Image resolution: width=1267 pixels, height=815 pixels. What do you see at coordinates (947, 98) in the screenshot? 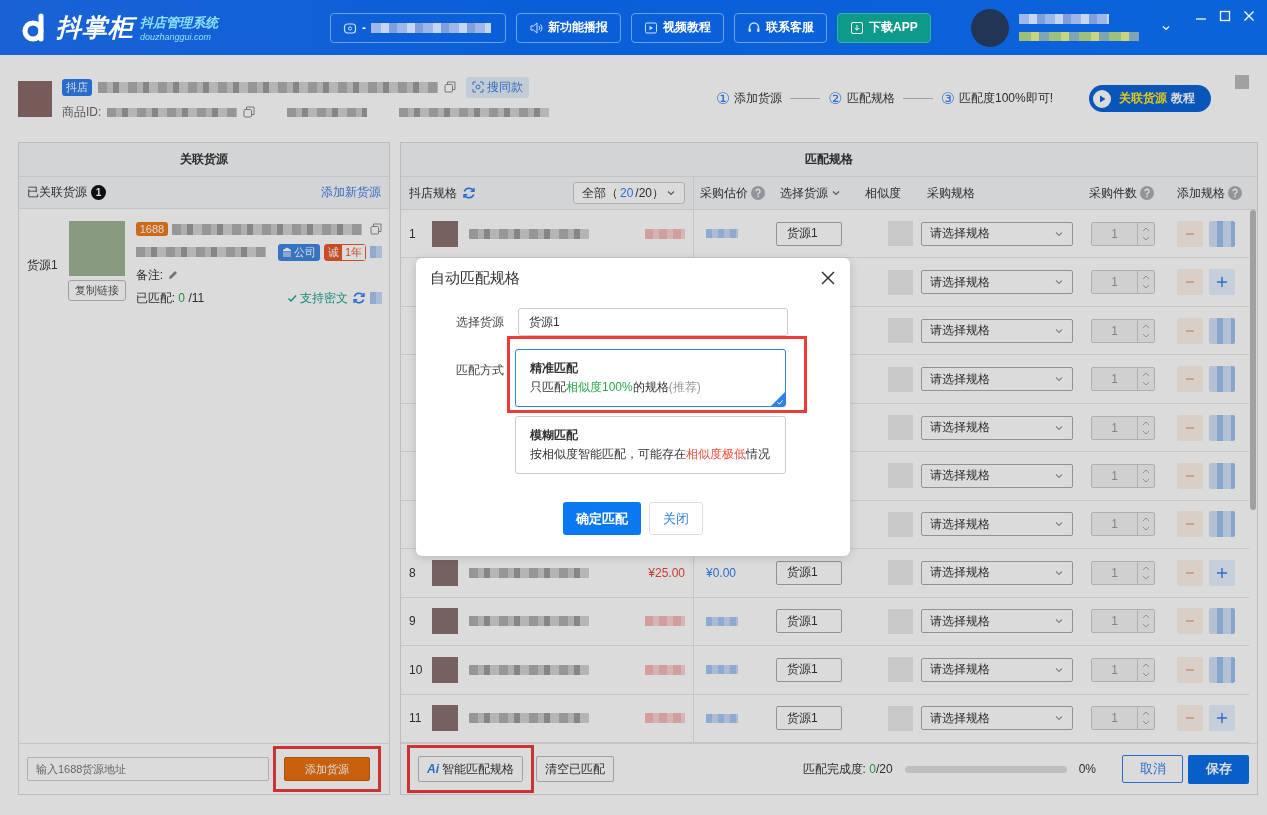
I see `step-number: ③` at bounding box center [947, 98].